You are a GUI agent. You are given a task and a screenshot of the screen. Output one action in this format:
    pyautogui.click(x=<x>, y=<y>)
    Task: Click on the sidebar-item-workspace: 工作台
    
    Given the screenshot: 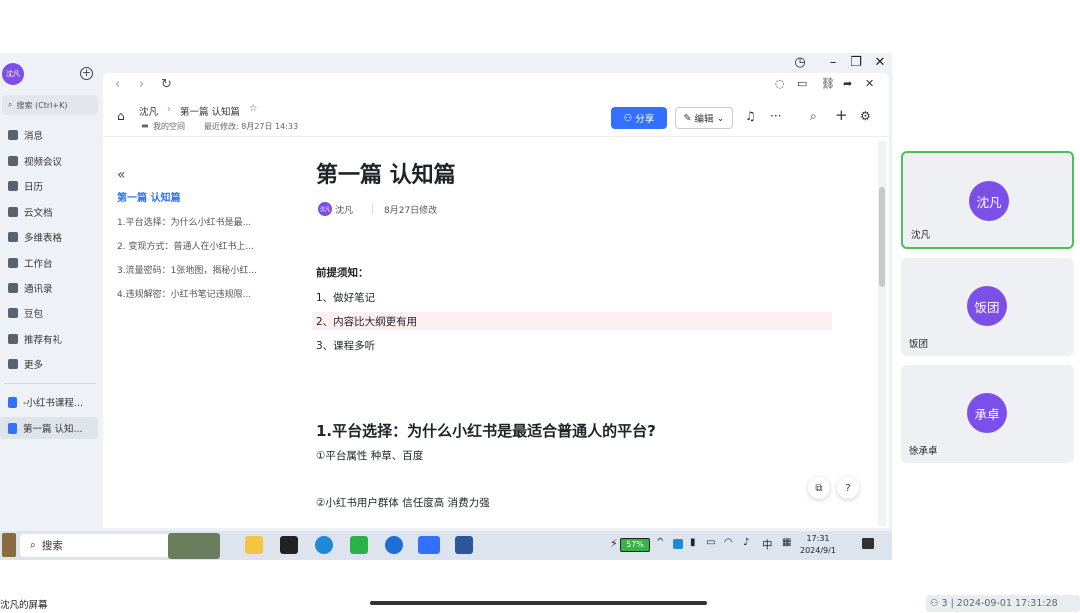 What is the action you would take?
    pyautogui.click(x=50, y=263)
    